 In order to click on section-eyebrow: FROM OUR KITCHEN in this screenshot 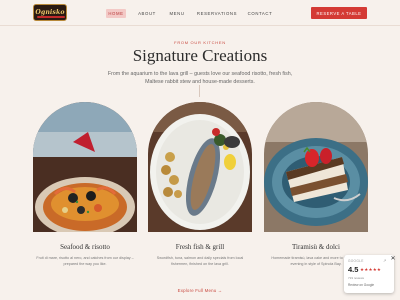, I will do `click(200, 42)`.